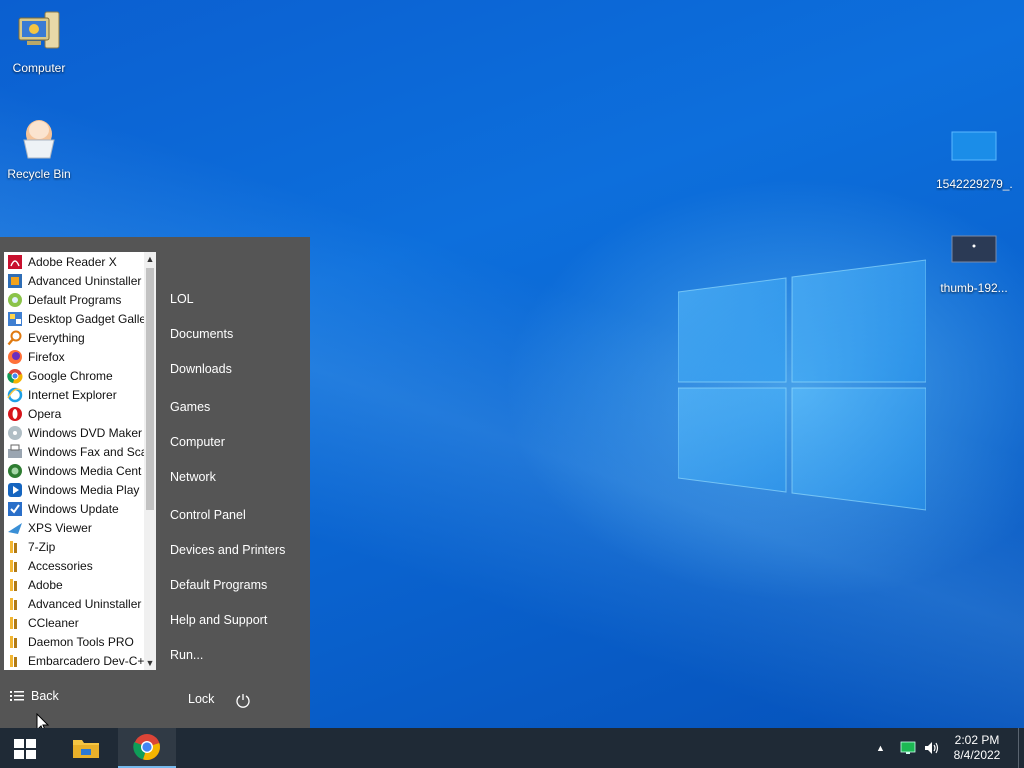 Image resolution: width=1024 pixels, height=768 pixels. I want to click on taskbar: ▲ 2:02 PM 8/4/2022, so click(512, 748).